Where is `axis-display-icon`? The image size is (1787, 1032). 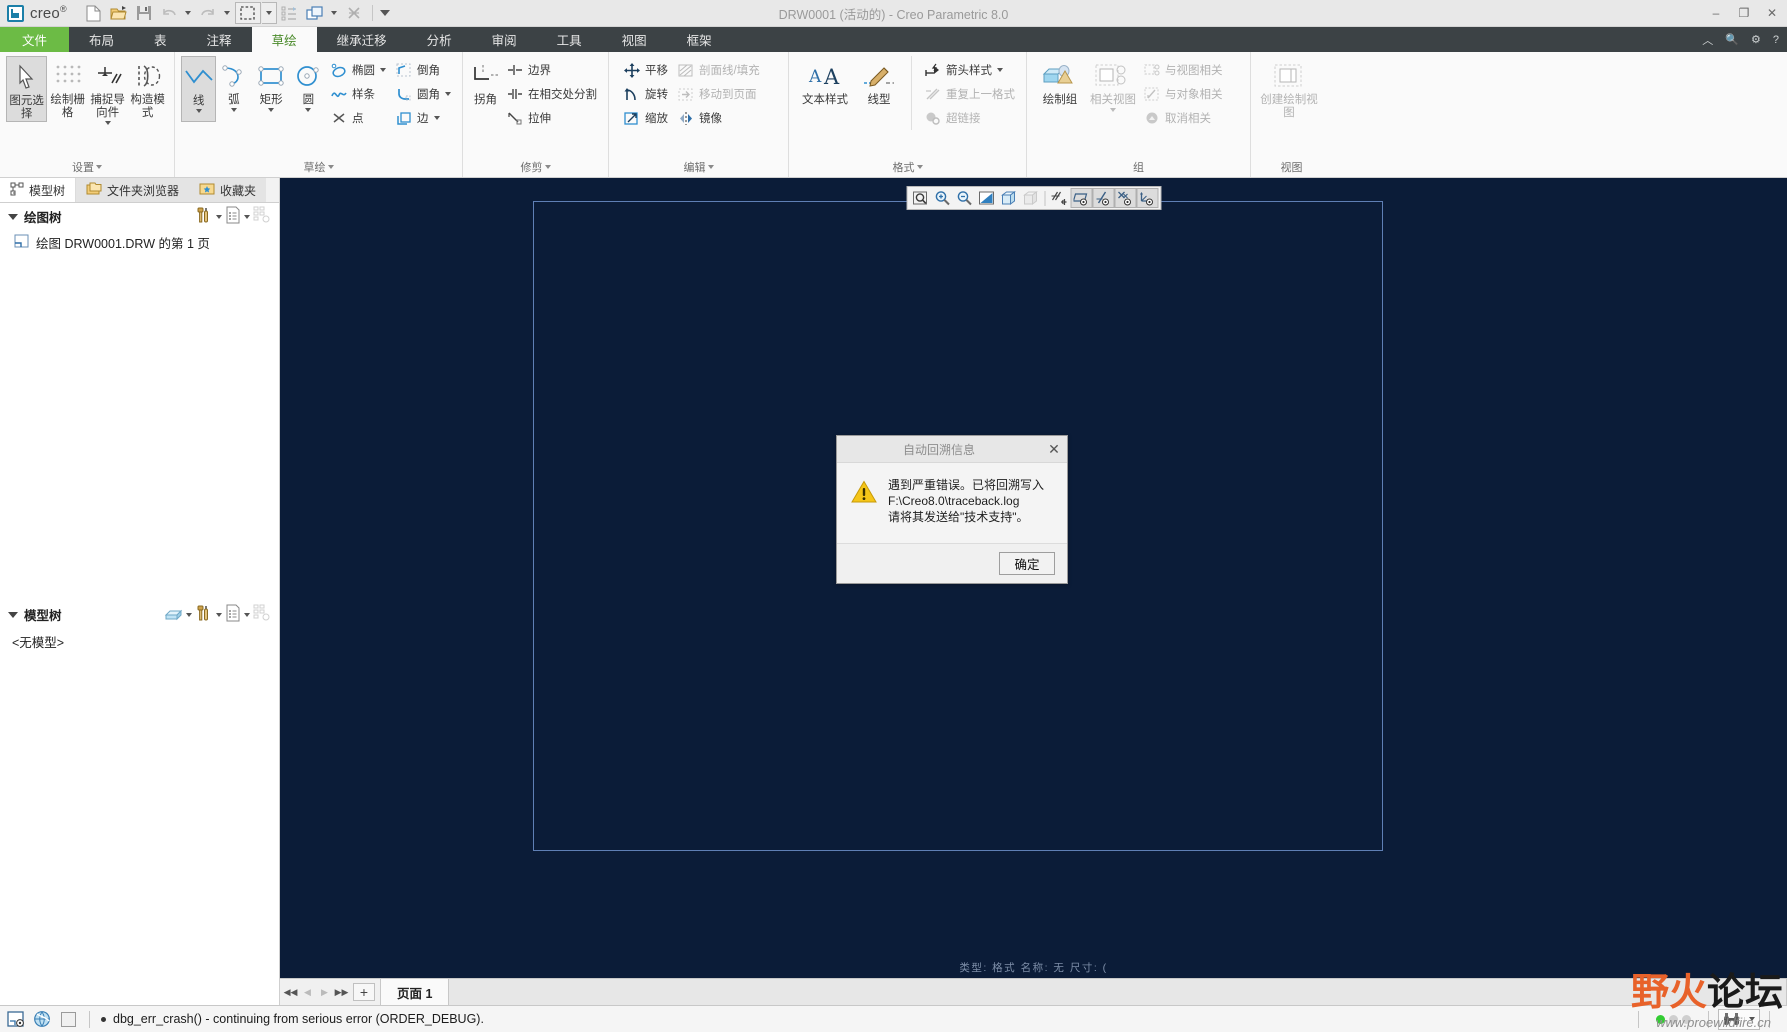 axis-display-icon is located at coordinates (1103, 198).